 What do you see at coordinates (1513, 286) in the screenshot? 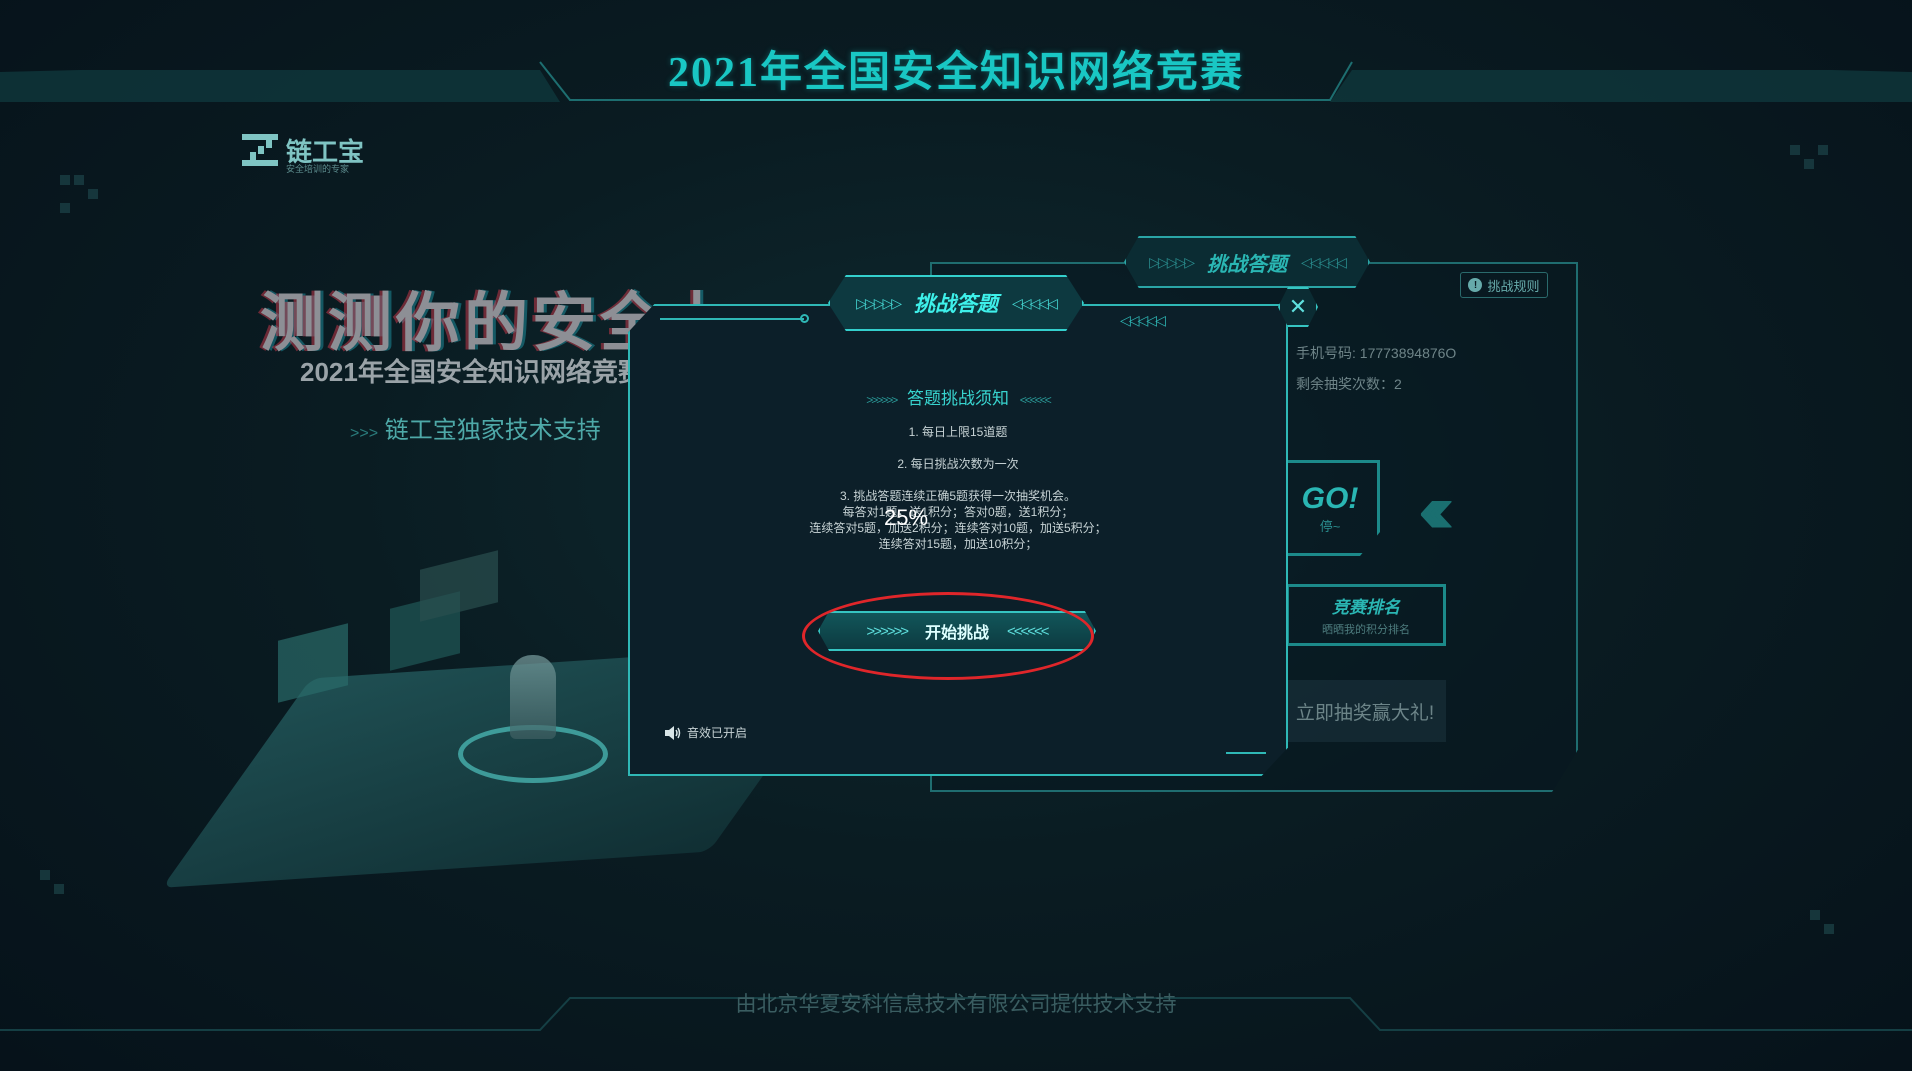
I see `challenge-rules-label: 挑战规则` at bounding box center [1513, 286].